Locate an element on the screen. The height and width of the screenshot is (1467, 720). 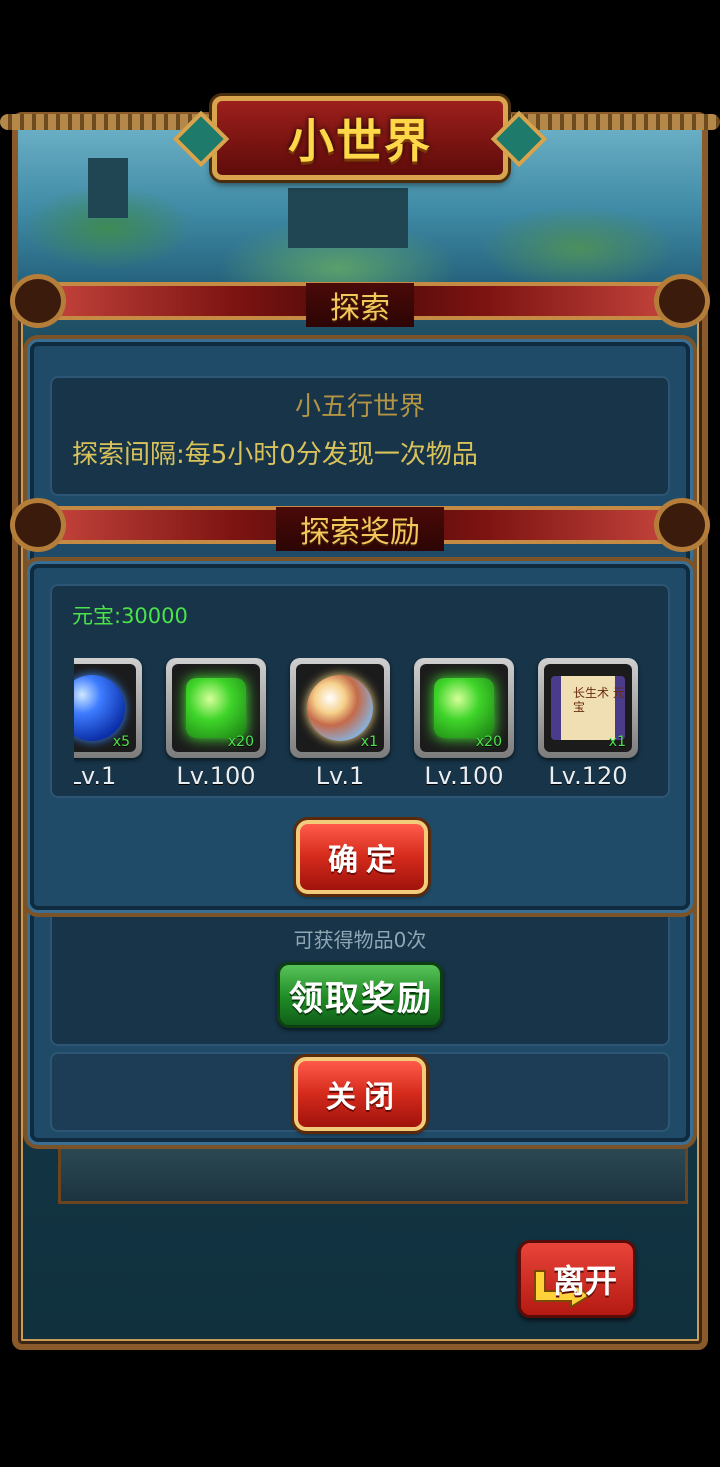
rainbow-pearl-icon is located at coordinates (340, 708).